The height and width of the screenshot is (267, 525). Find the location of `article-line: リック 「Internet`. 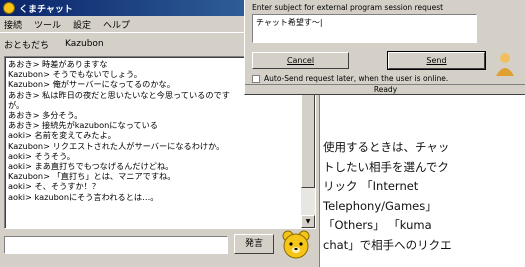

article-line: リック 「Internet is located at coordinates (371, 186).